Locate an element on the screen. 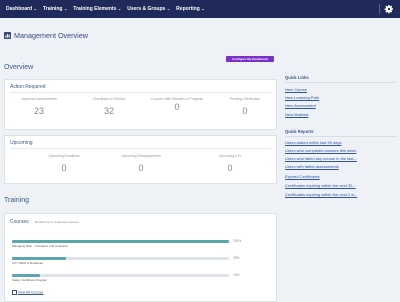 Image resolution: width=400 pixels, height=302 pixels. progress-percent: 100% is located at coordinates (237, 241).